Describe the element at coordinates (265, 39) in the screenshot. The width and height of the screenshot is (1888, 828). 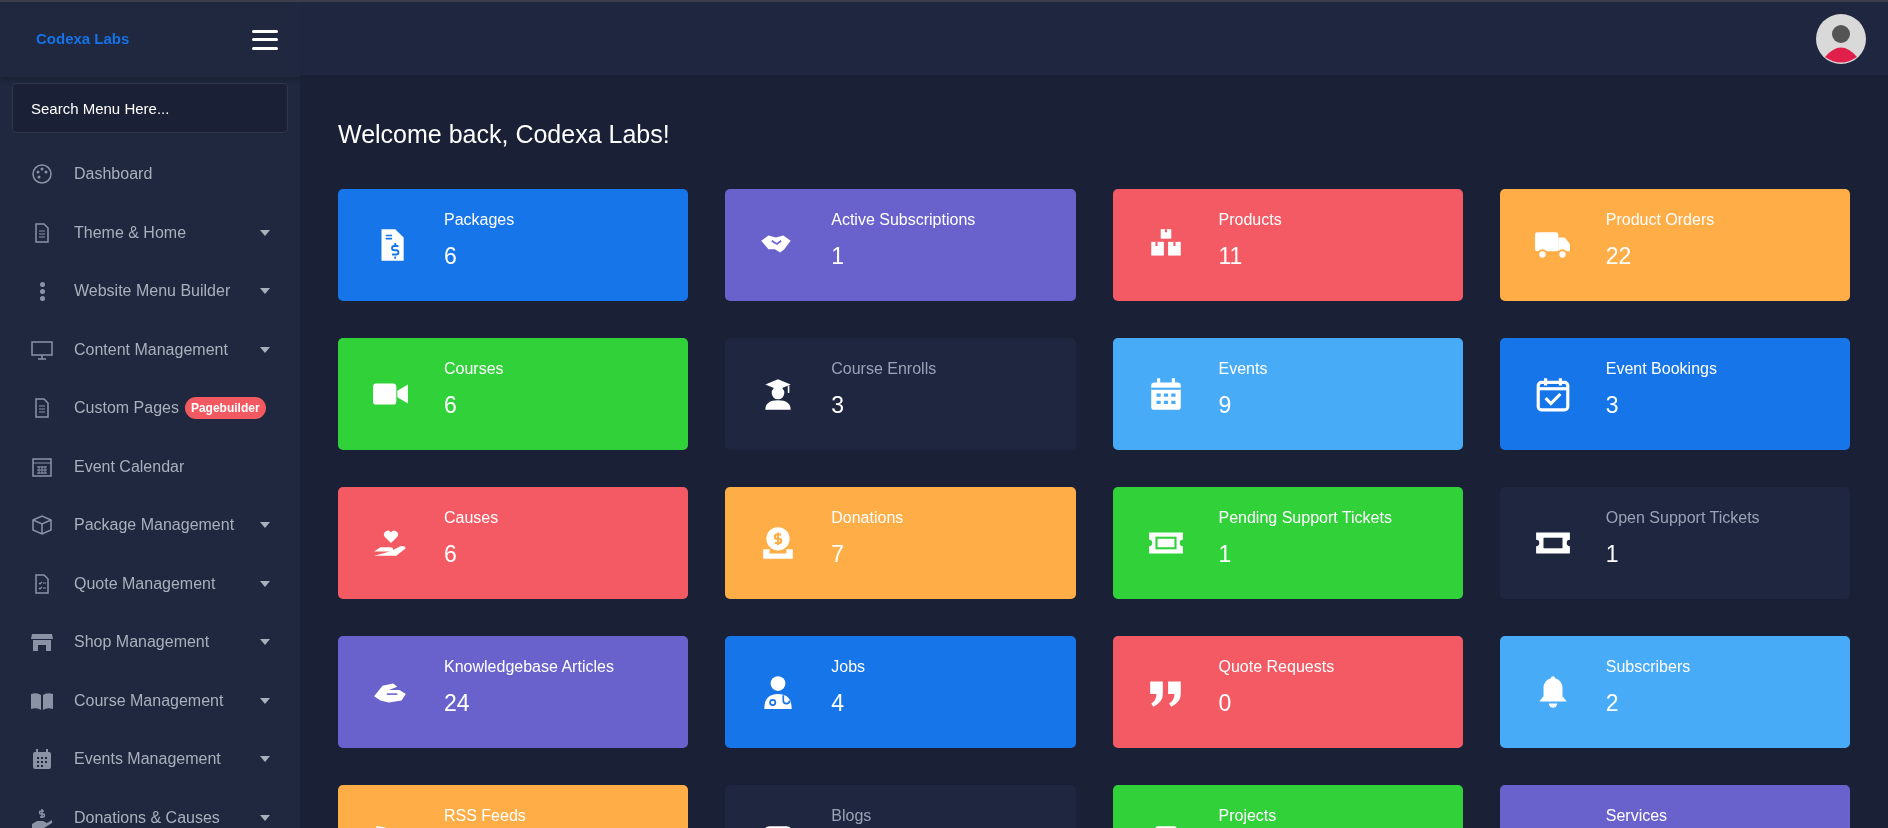
I see `menu-icon` at that location.